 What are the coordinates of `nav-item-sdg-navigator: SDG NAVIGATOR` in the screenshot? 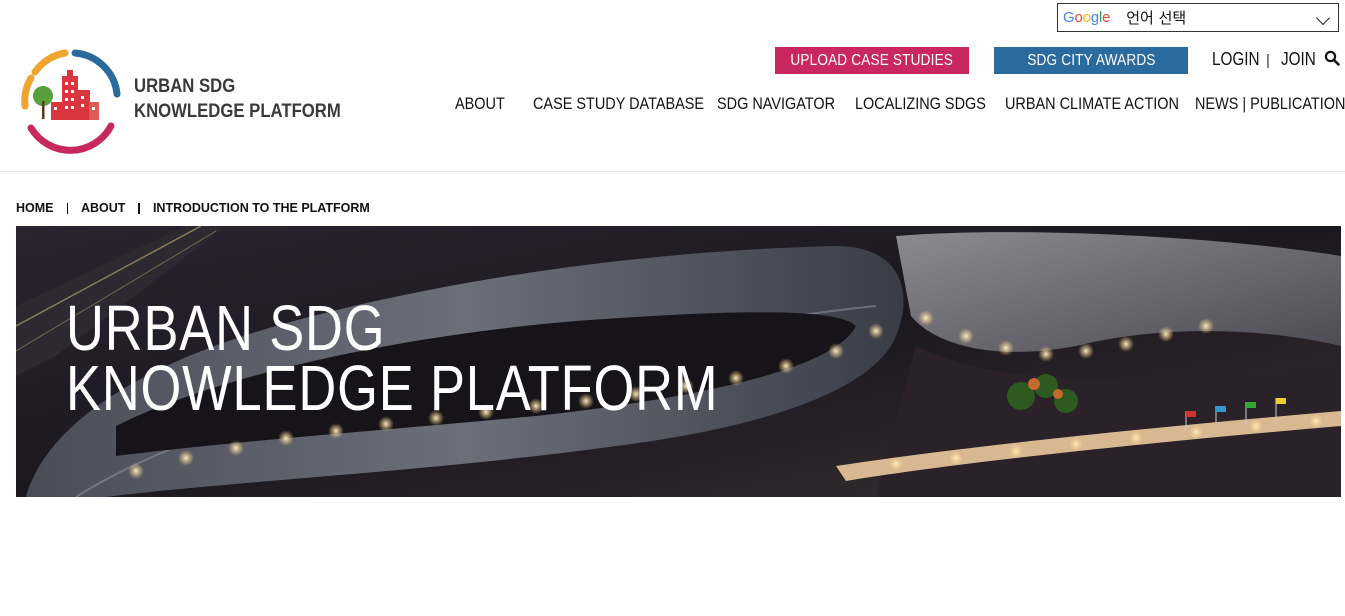 It's located at (786, 106).